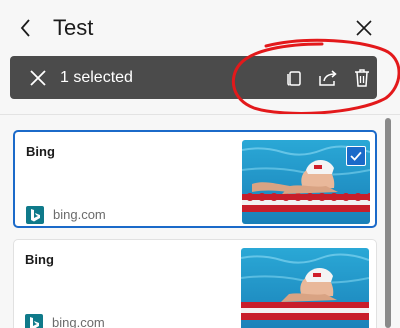  What do you see at coordinates (294, 78) in the screenshot?
I see `copy-icon` at bounding box center [294, 78].